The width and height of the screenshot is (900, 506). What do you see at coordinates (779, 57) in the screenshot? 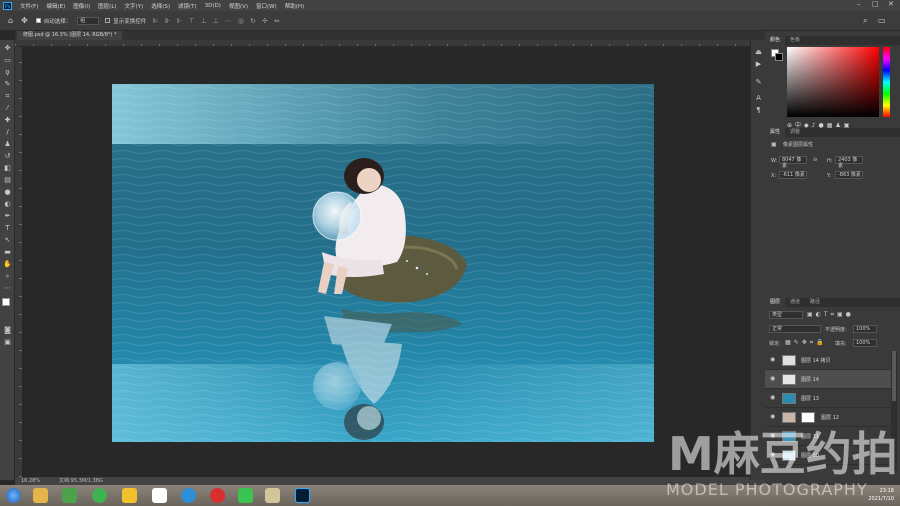
I see `panel-background-swatch` at bounding box center [779, 57].